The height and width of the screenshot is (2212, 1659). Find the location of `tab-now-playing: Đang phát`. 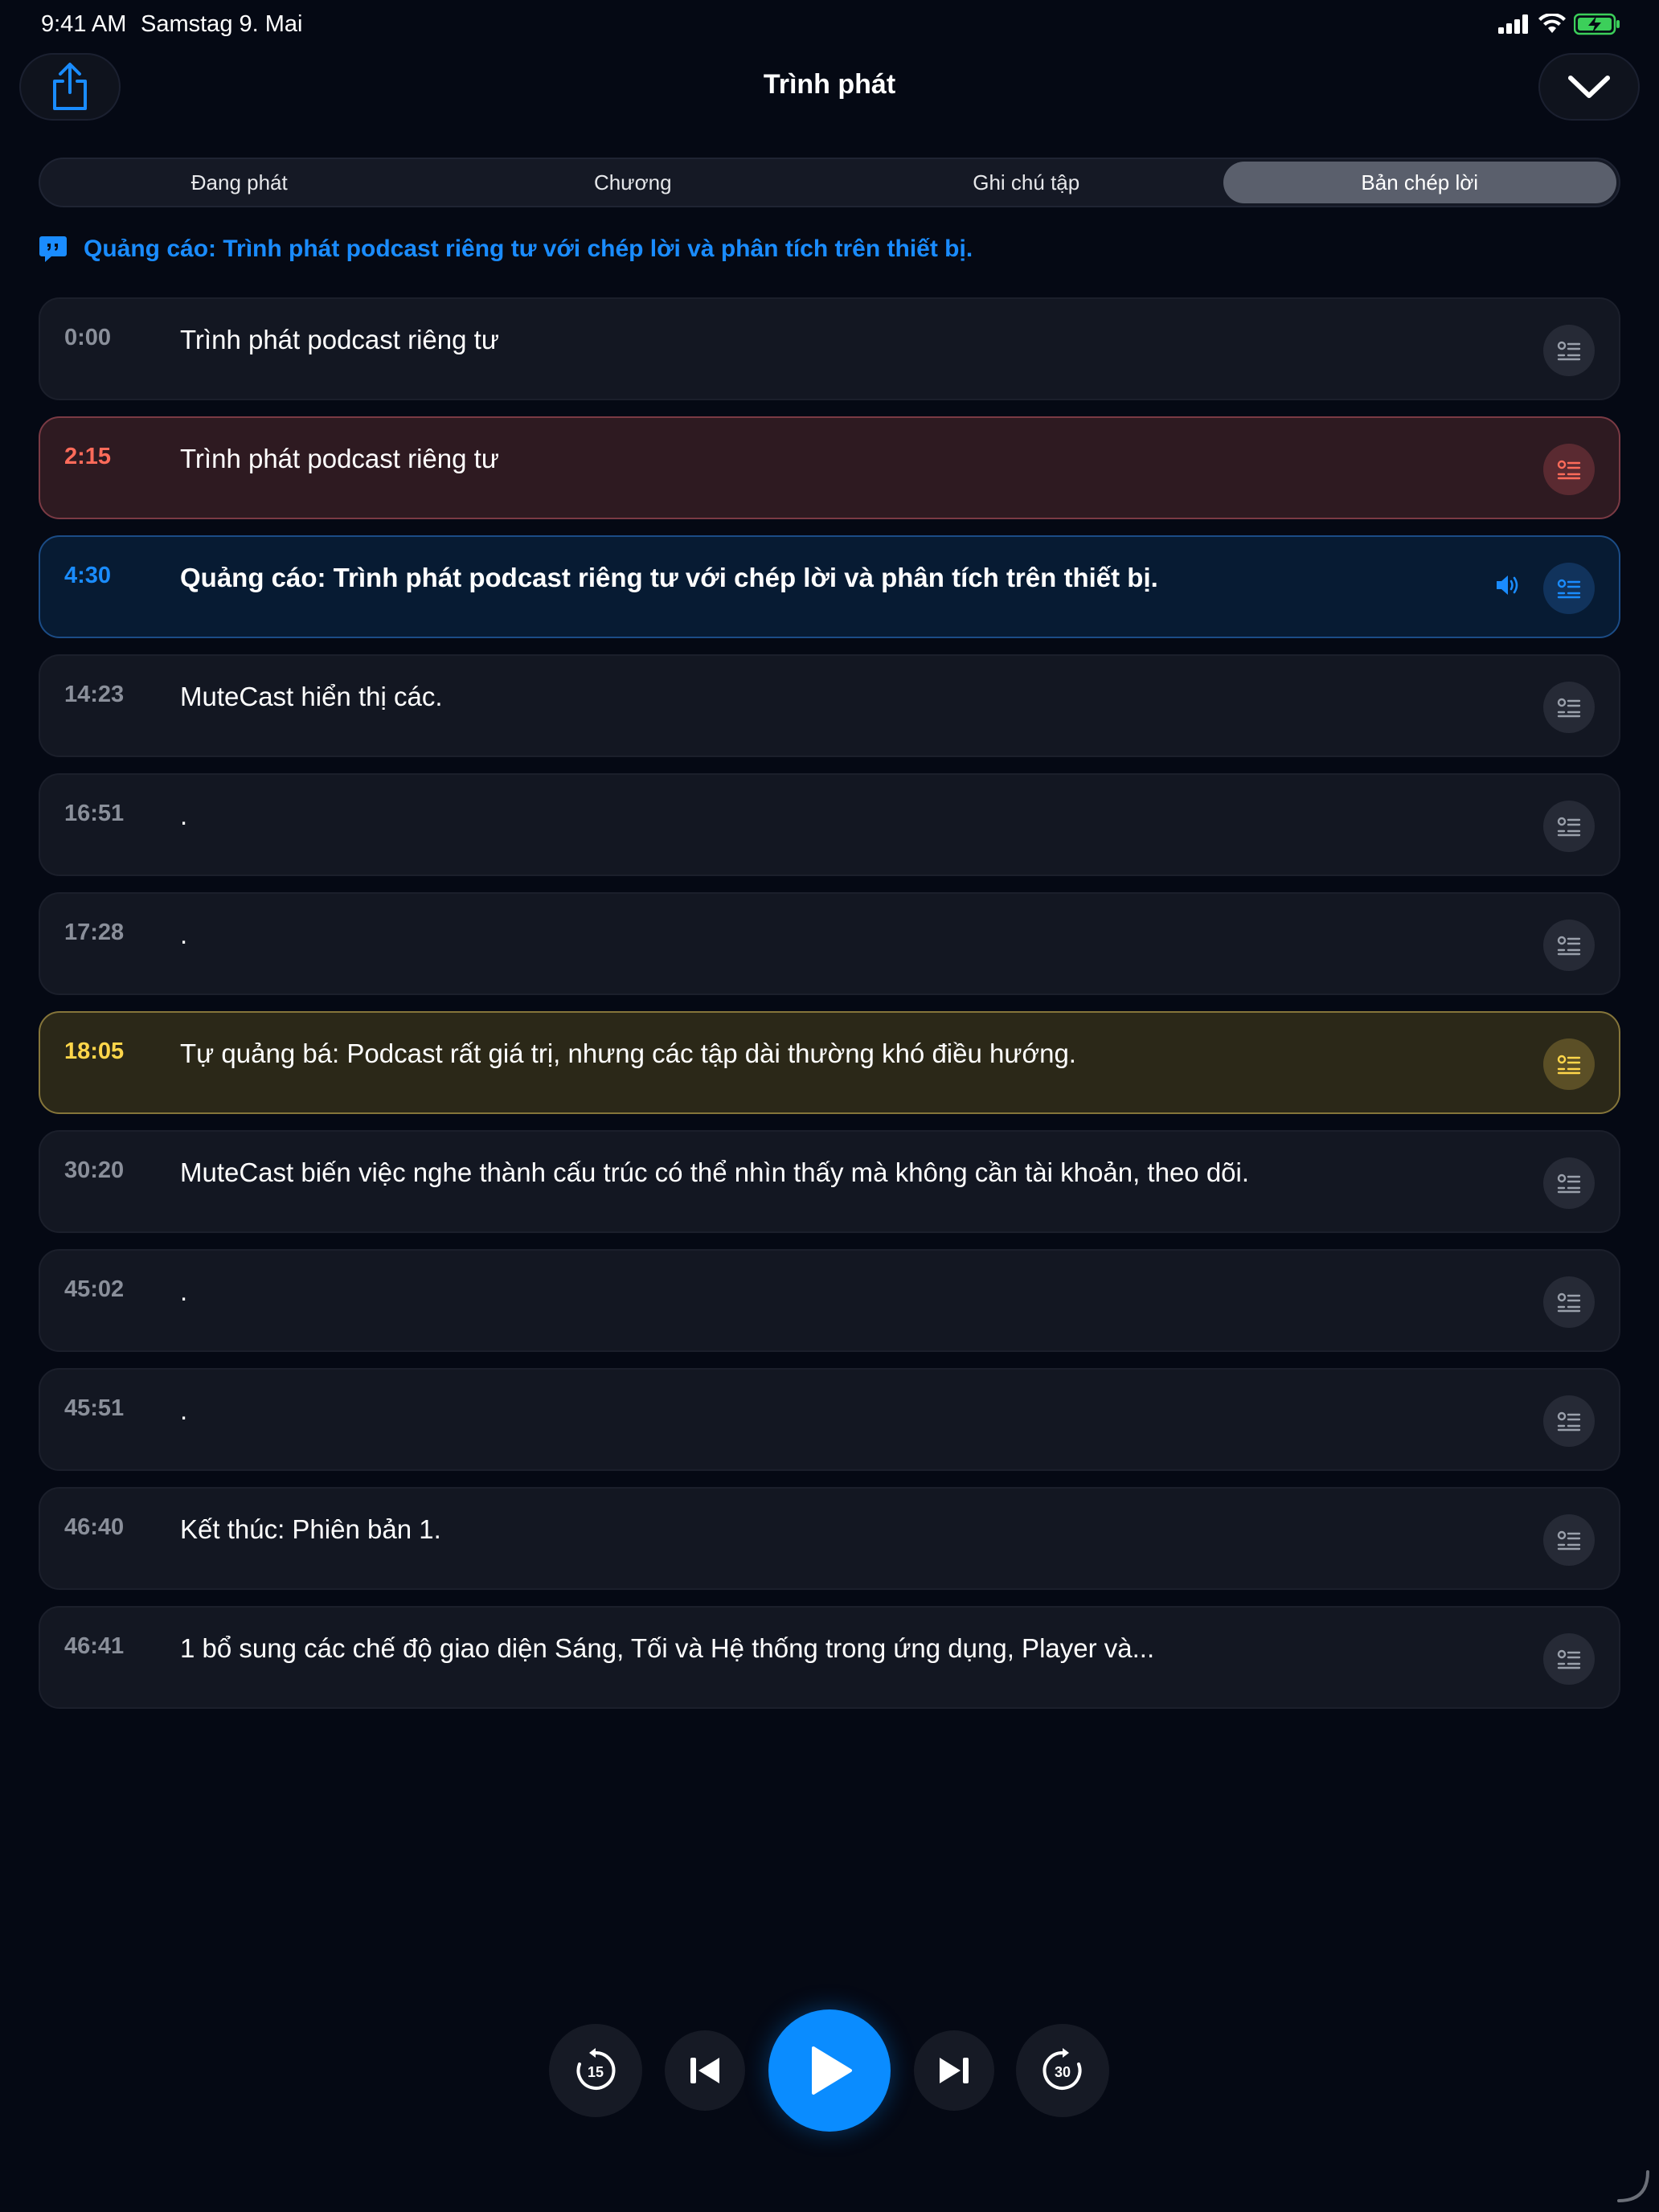

tab-now-playing: Đang phát is located at coordinates (239, 182).